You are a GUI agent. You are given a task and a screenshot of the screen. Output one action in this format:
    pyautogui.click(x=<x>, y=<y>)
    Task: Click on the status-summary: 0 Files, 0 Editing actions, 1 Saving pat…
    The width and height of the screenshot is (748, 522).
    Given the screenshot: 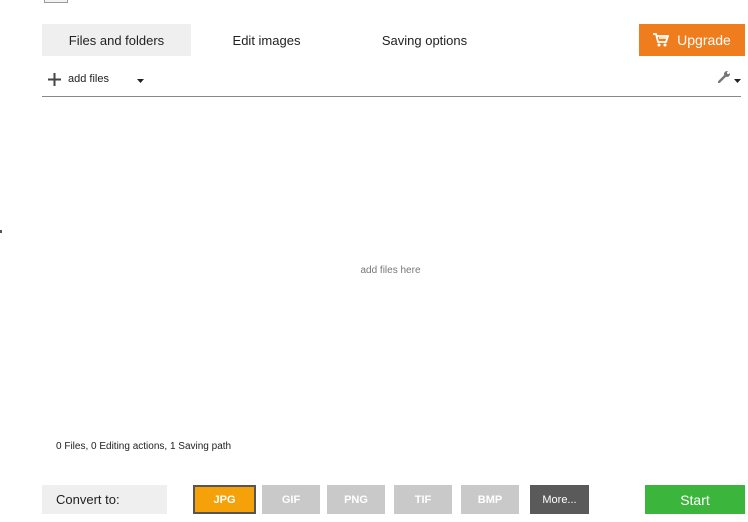 What is the action you would take?
    pyautogui.click(x=144, y=446)
    